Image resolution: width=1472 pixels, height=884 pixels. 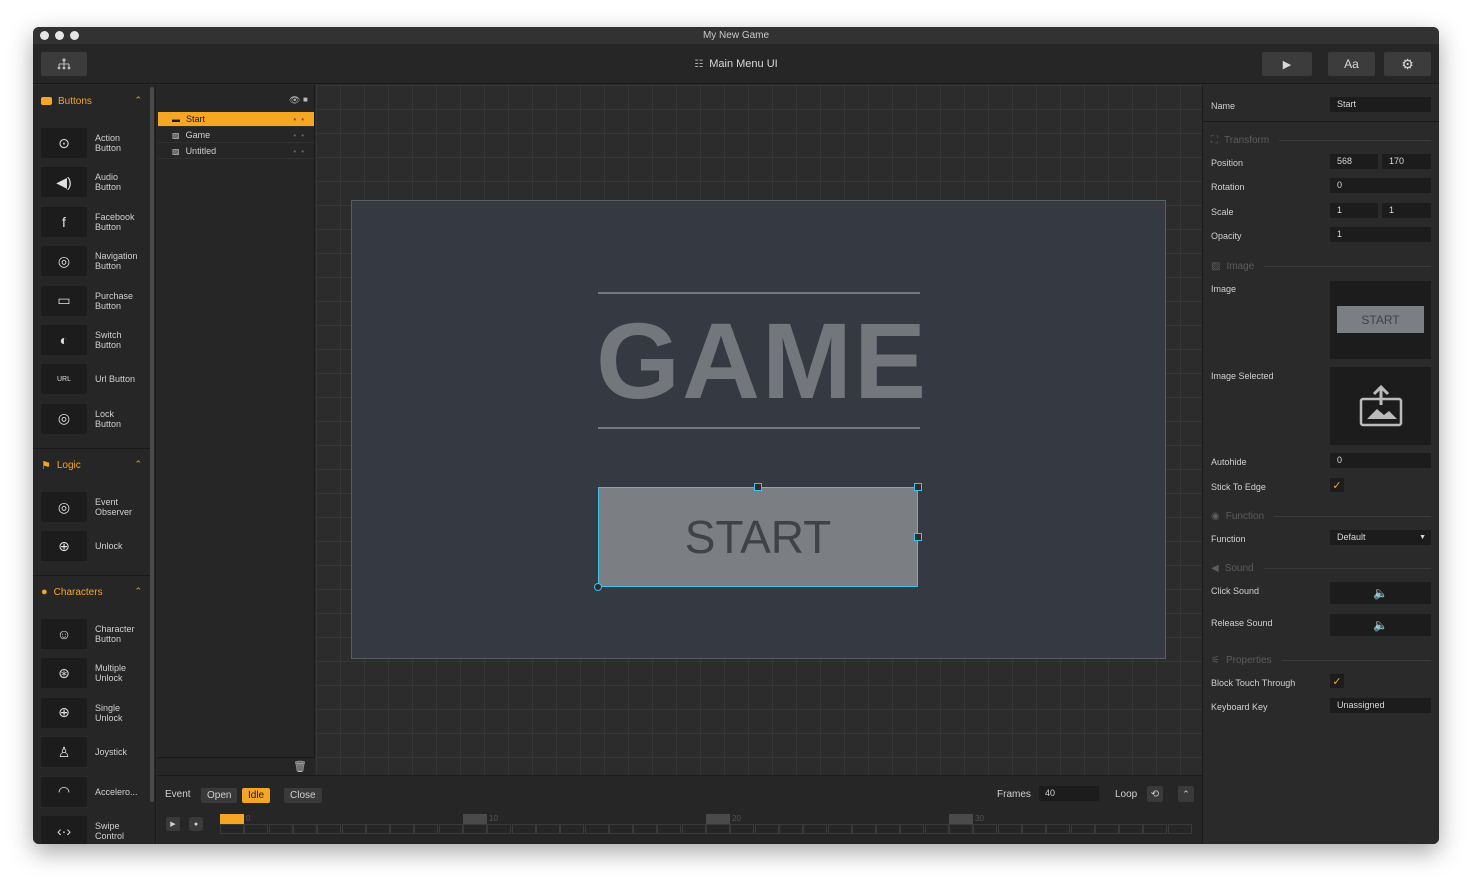 I want to click on frame-strip: 0 10 20 30, so click(x=706, y=824).